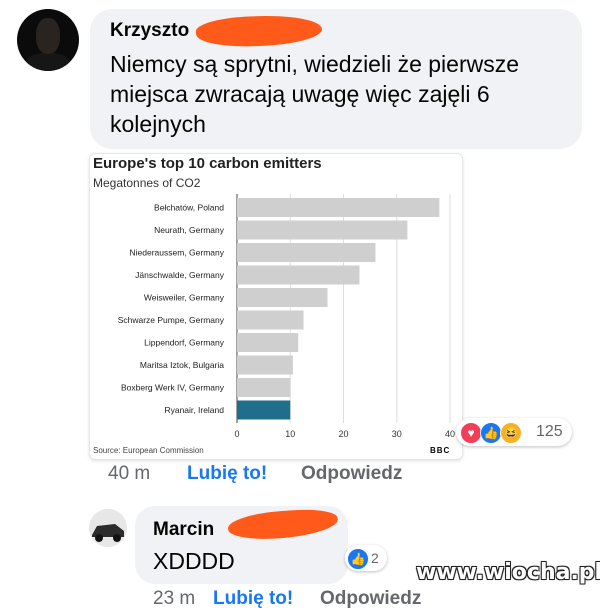 This screenshot has height=610, width=600. I want to click on category-label: Schwarze Pumpe, Germany, so click(171, 320).